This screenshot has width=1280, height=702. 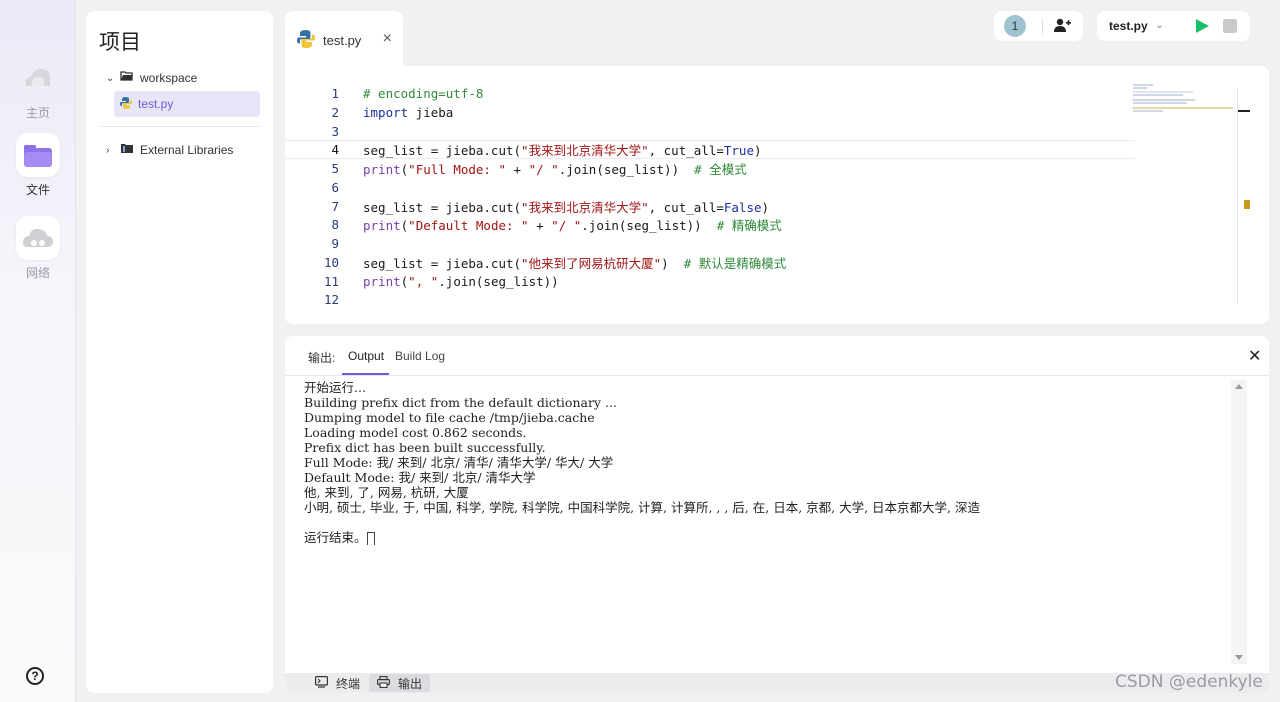 I want to click on tree-external-libraries: › External Libraries, so click(x=169, y=150).